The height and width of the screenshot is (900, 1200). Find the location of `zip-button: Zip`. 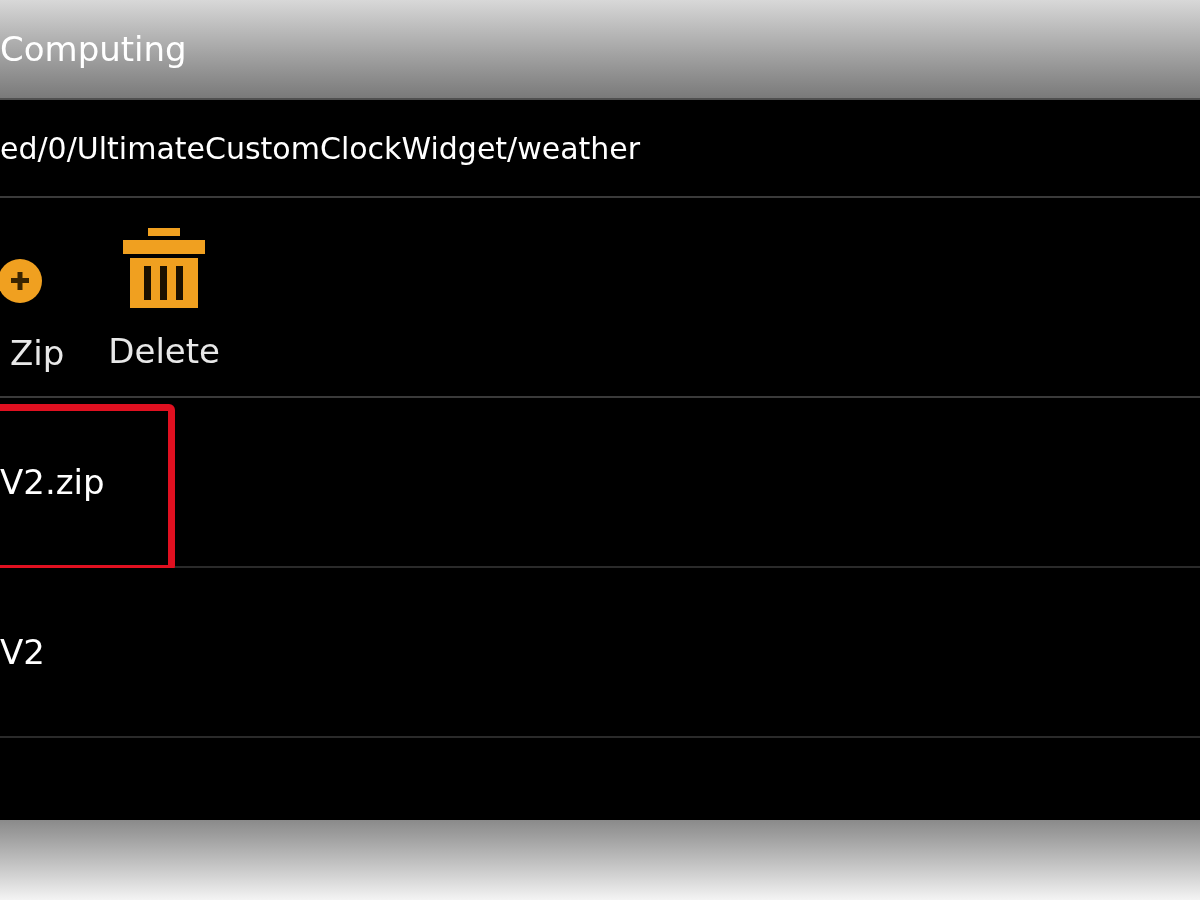

zip-button: Zip is located at coordinates (32, 303).